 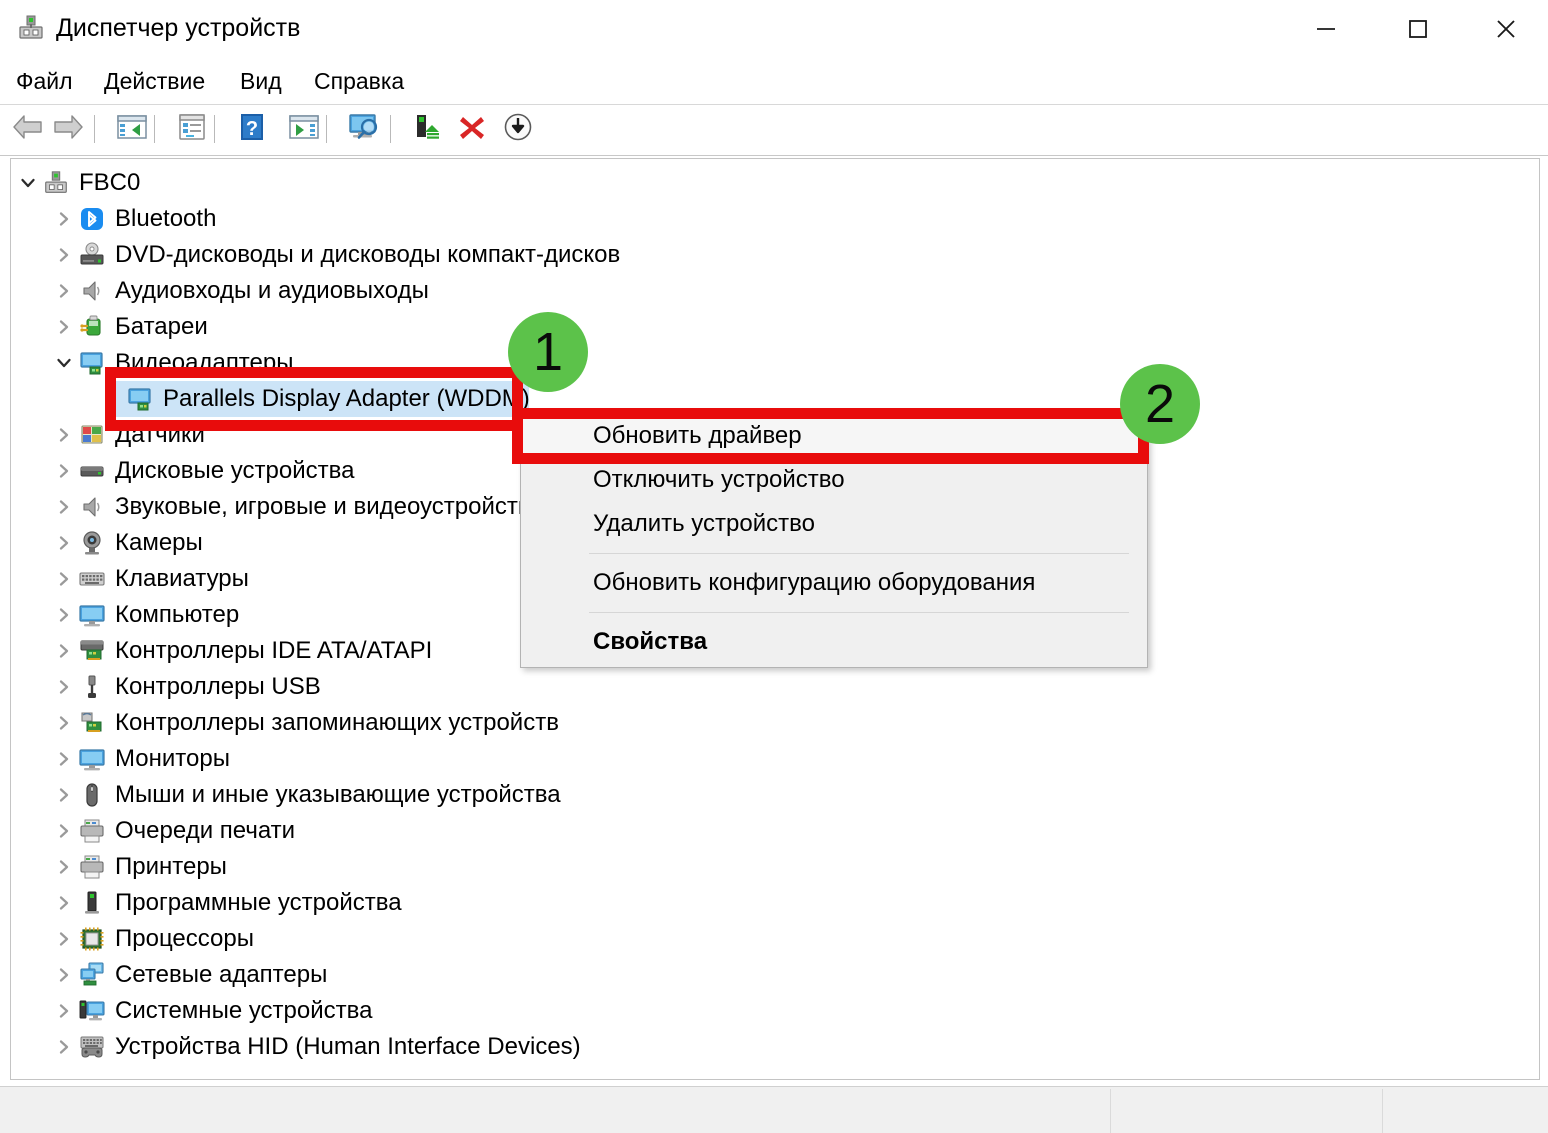 I want to click on tree-item-keyboards: Клавиатуры, so click(x=150, y=579).